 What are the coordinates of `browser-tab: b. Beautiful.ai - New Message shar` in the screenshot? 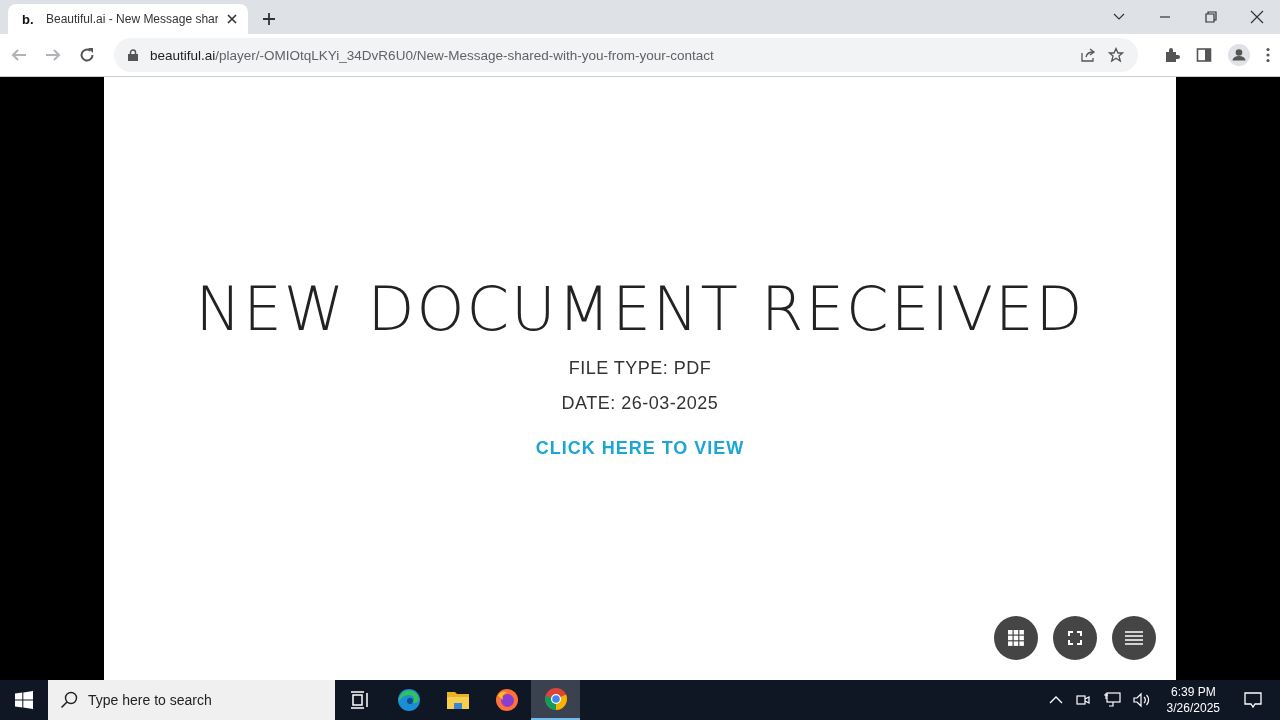 It's located at (128, 19).